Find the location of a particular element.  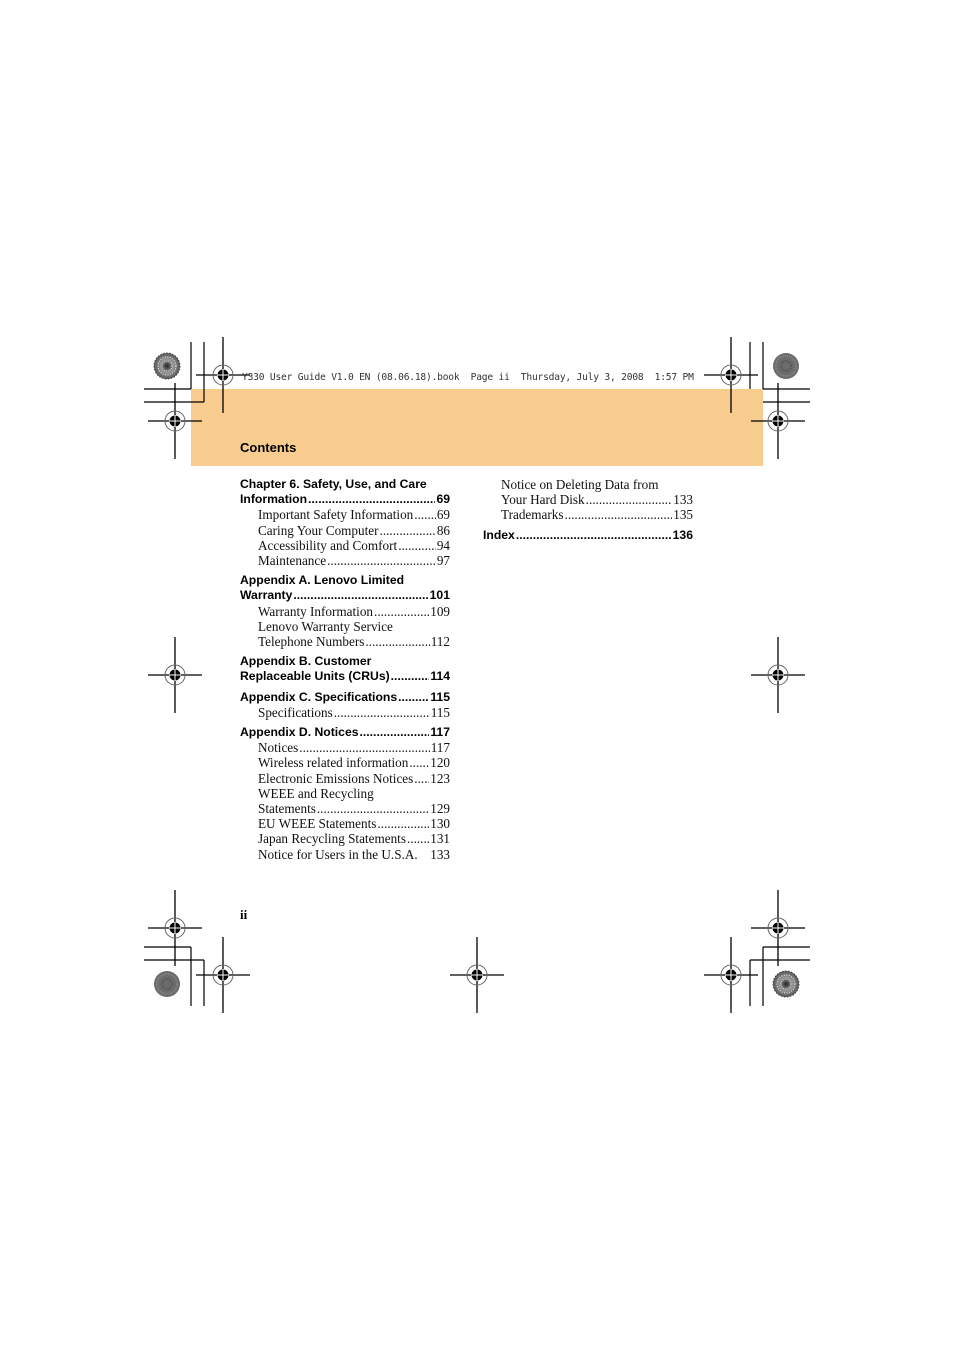

toc-index: Index136 is located at coordinates (588, 535).